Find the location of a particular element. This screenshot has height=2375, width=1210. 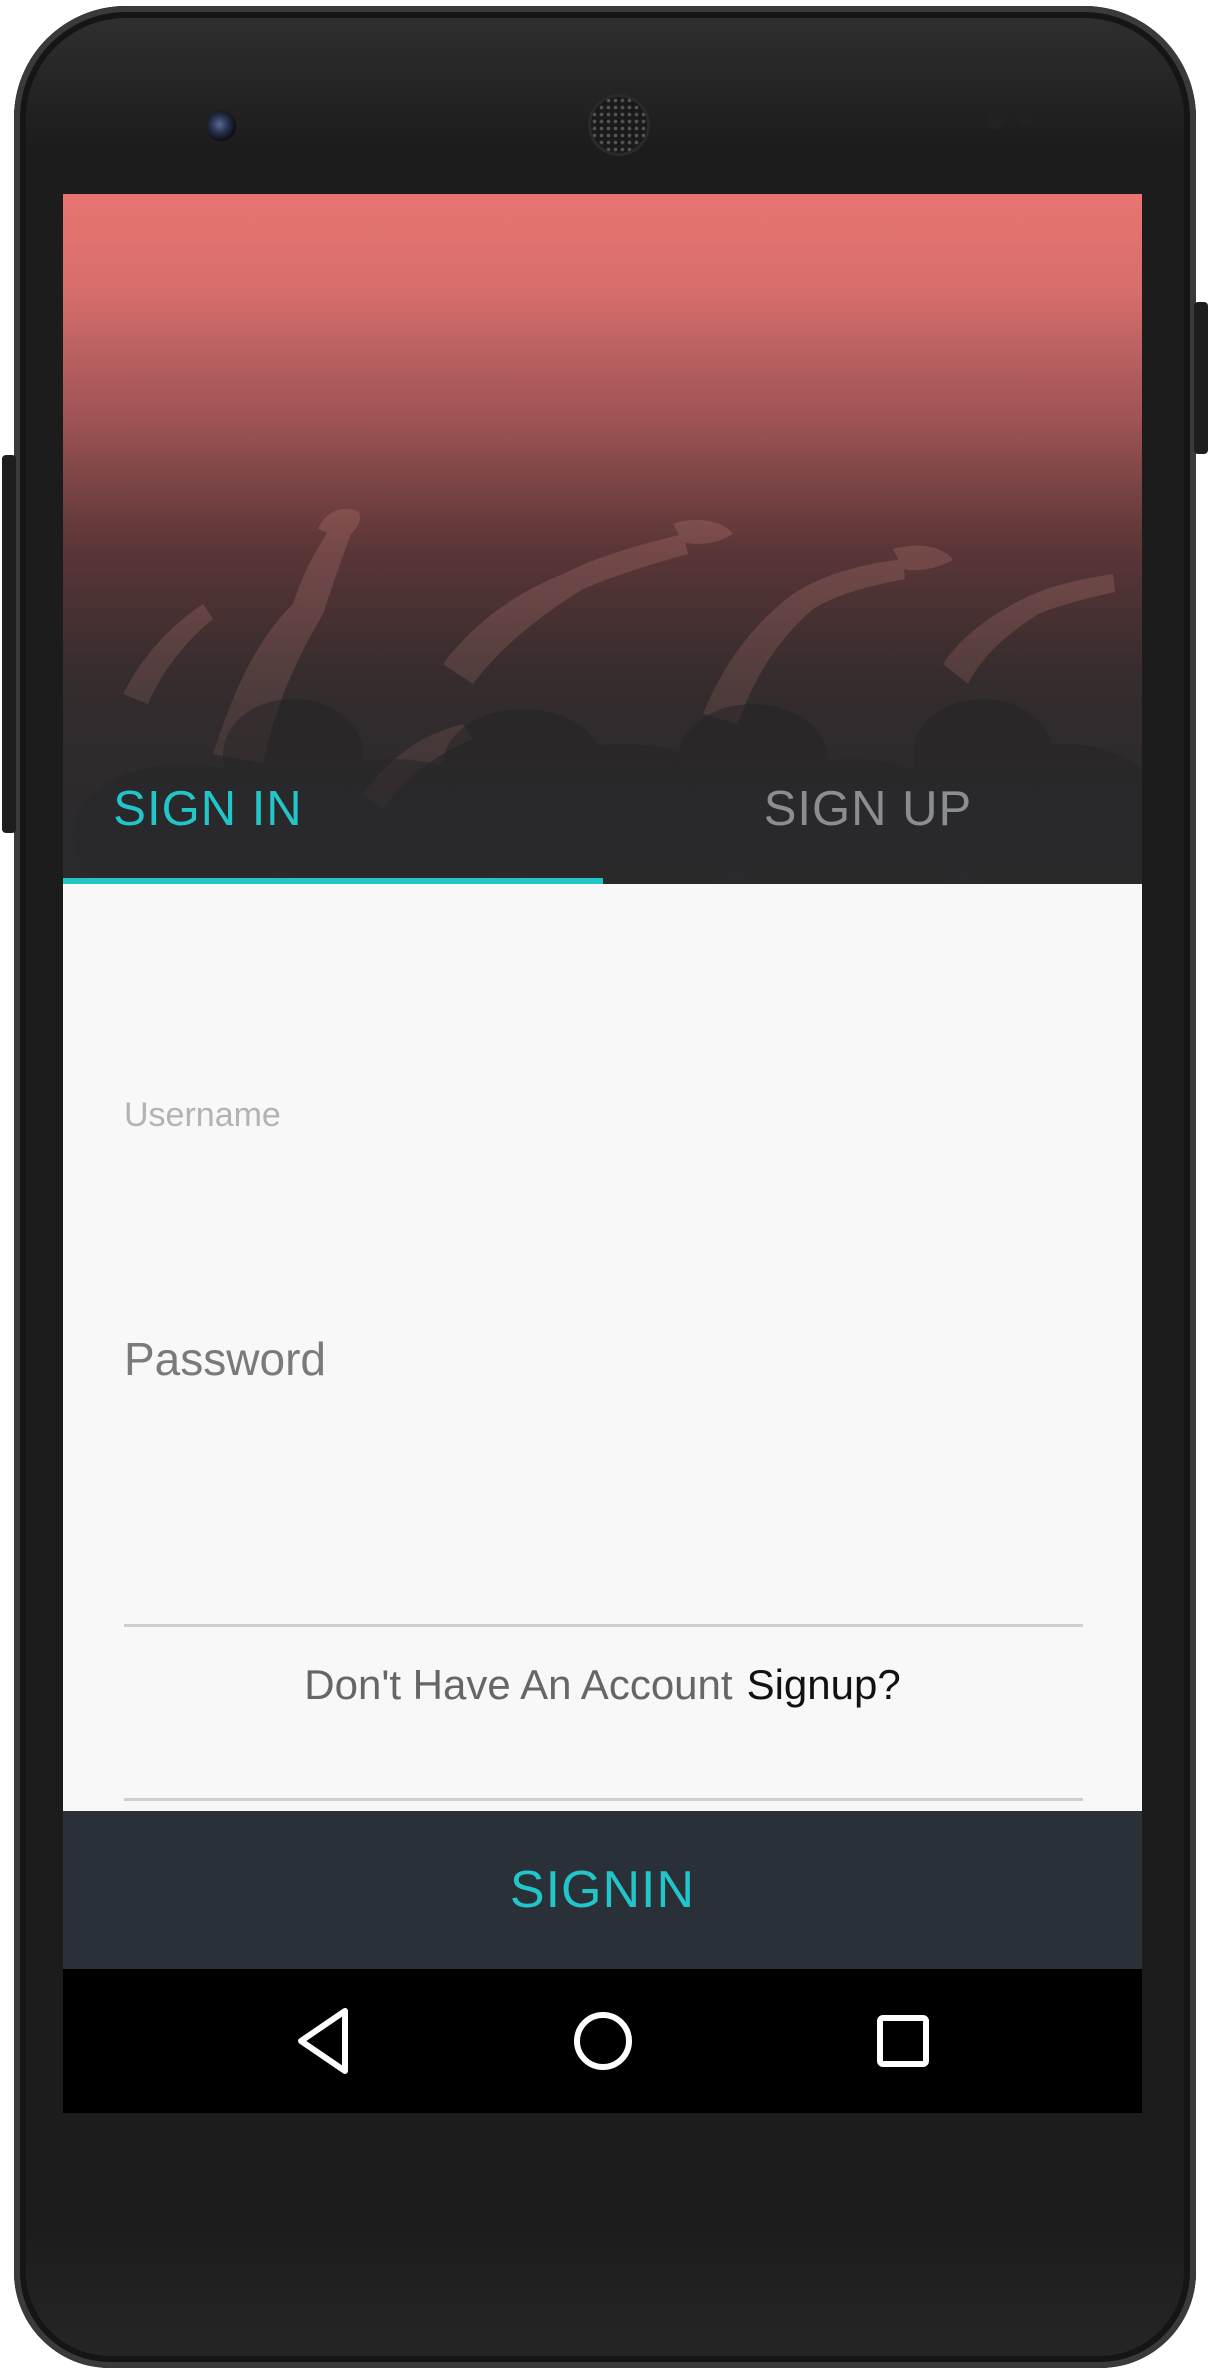

password-field is located at coordinates (603, 1364).